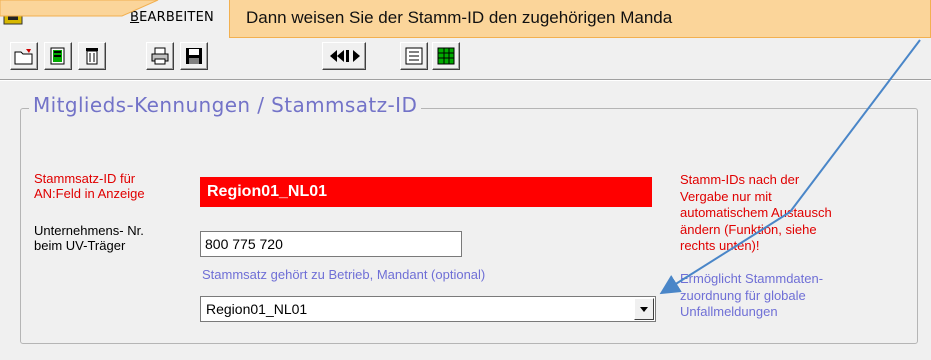  What do you see at coordinates (428, 309) in the screenshot?
I see `betrieb-mandant-select: Region01_NL01` at bounding box center [428, 309].